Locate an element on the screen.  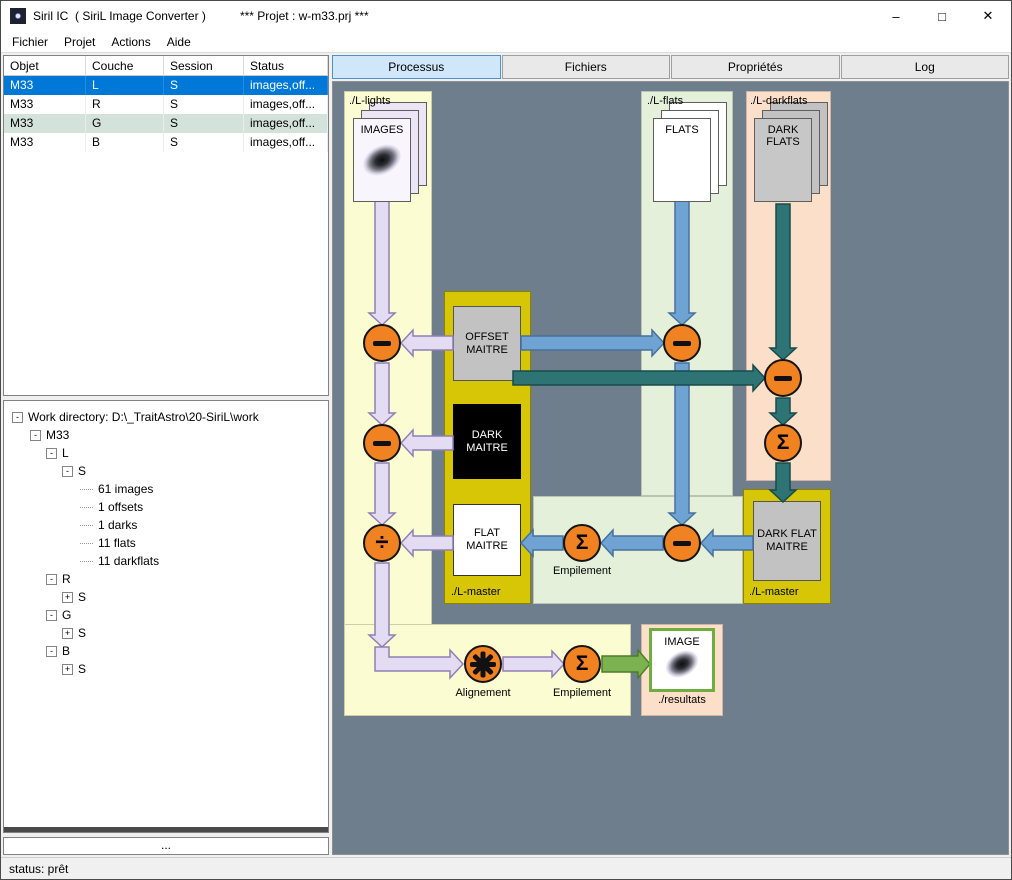
flats-stack: FLATS is located at coordinates (692, 154).